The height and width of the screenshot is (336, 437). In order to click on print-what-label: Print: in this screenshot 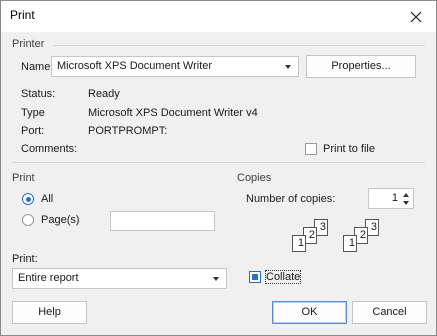, I will do `click(25, 259)`.